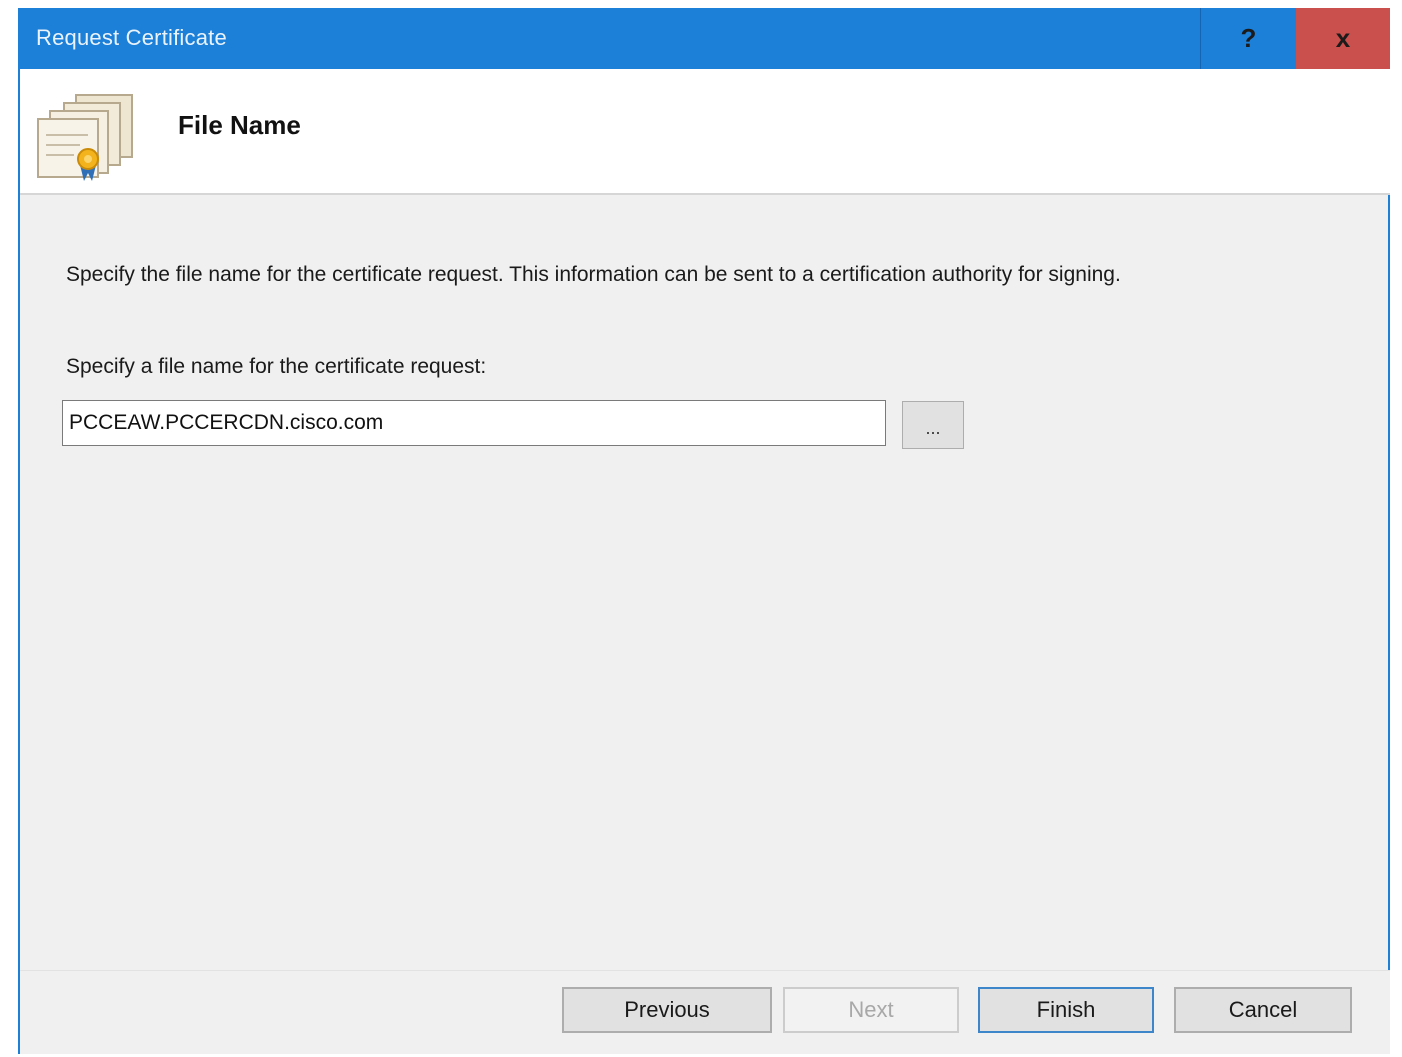 The width and height of the screenshot is (1402, 1057). I want to click on close-button: x, so click(1343, 38).